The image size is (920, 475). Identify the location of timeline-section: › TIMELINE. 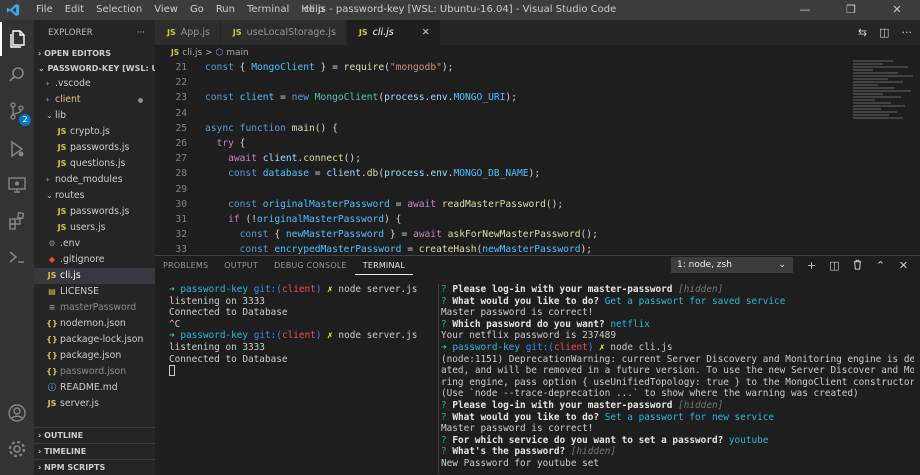
(94, 451).